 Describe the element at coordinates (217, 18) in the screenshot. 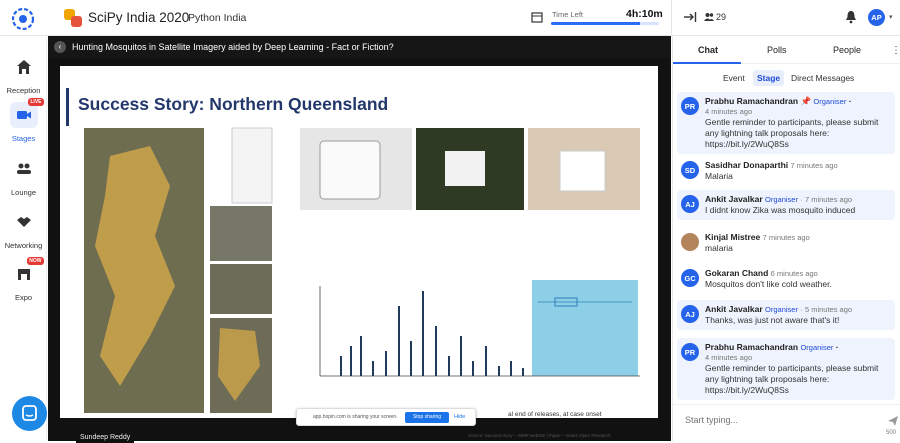

I see `organizer-name: Python India` at that location.